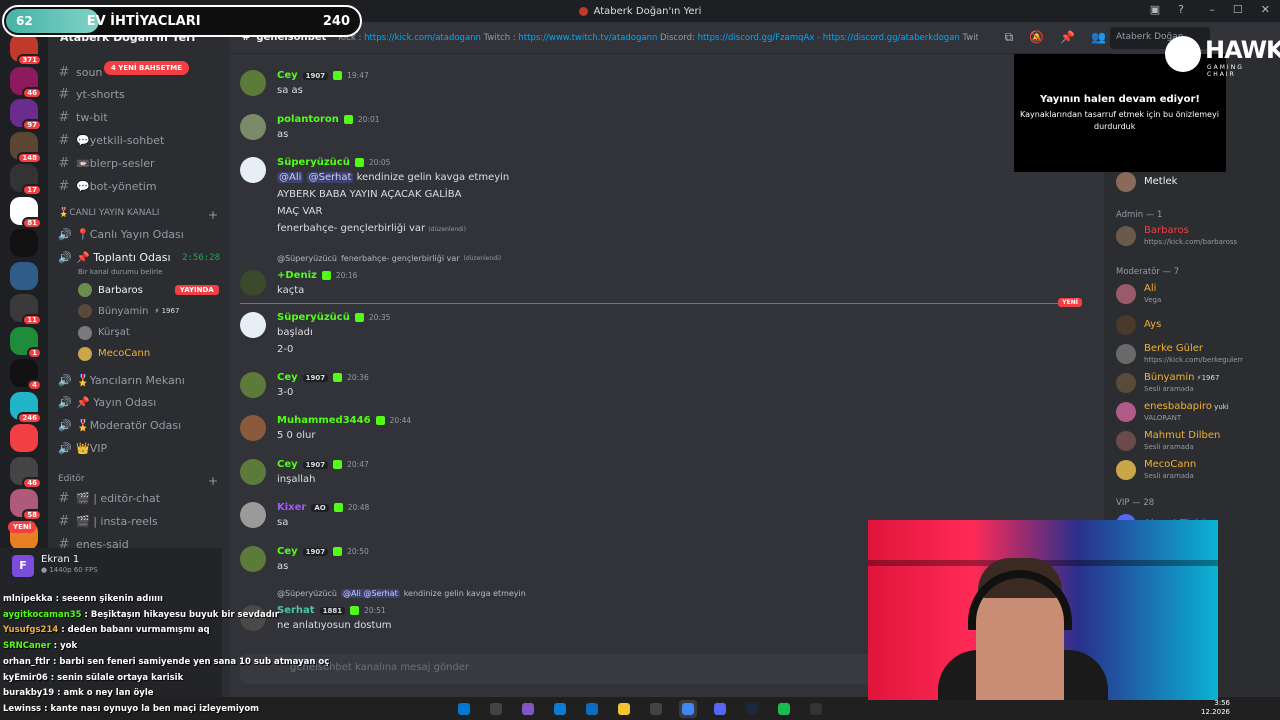  Describe the element at coordinates (148, 290) in the screenshot. I see `voice-user: Barbaros YAYINDA` at that location.